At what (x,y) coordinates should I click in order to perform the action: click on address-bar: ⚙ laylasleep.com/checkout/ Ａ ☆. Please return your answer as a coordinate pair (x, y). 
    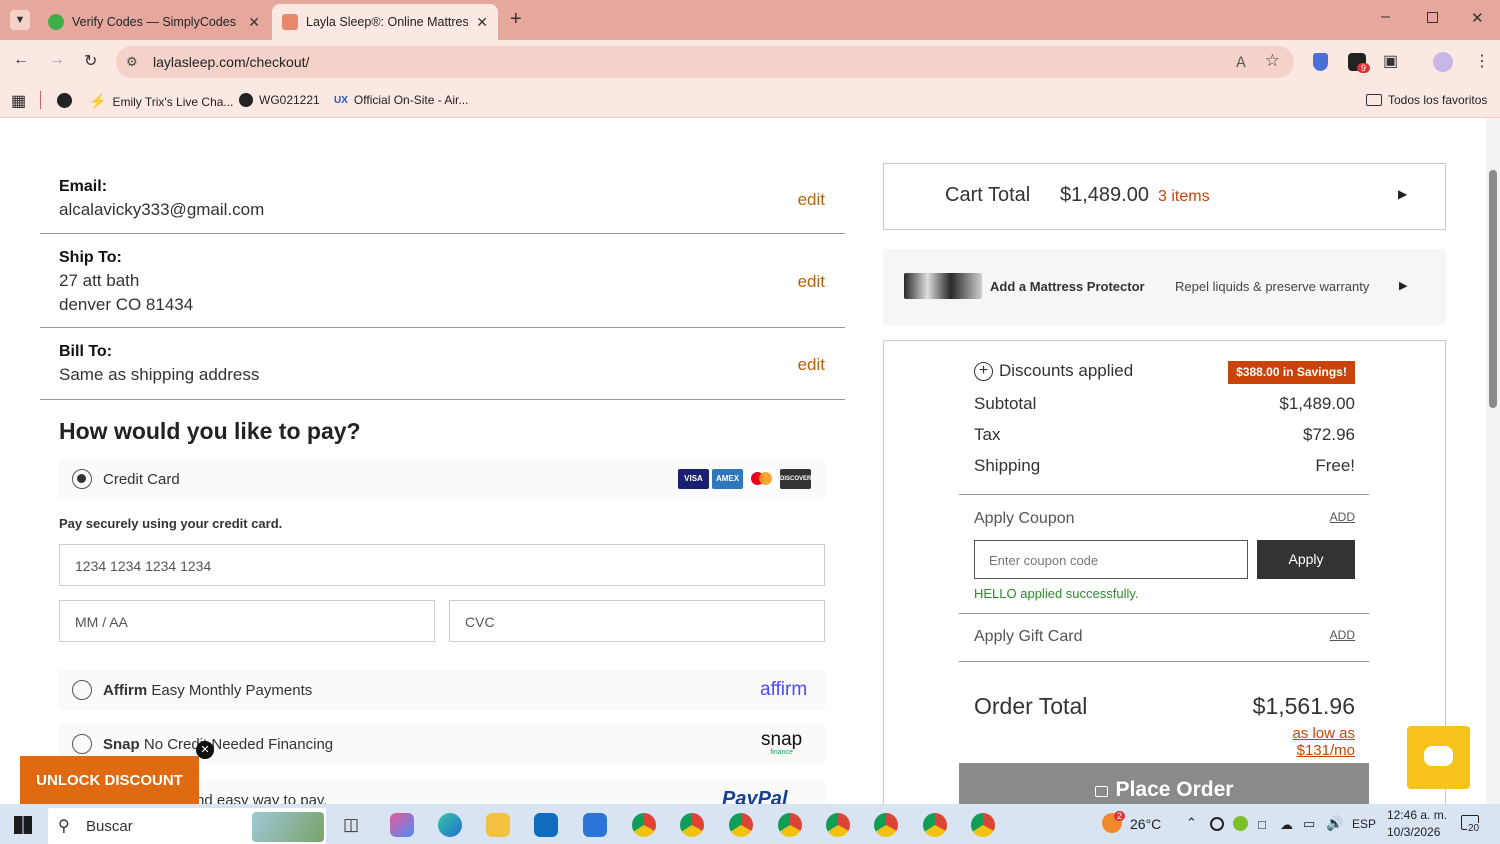
    Looking at the image, I should click on (705, 62).